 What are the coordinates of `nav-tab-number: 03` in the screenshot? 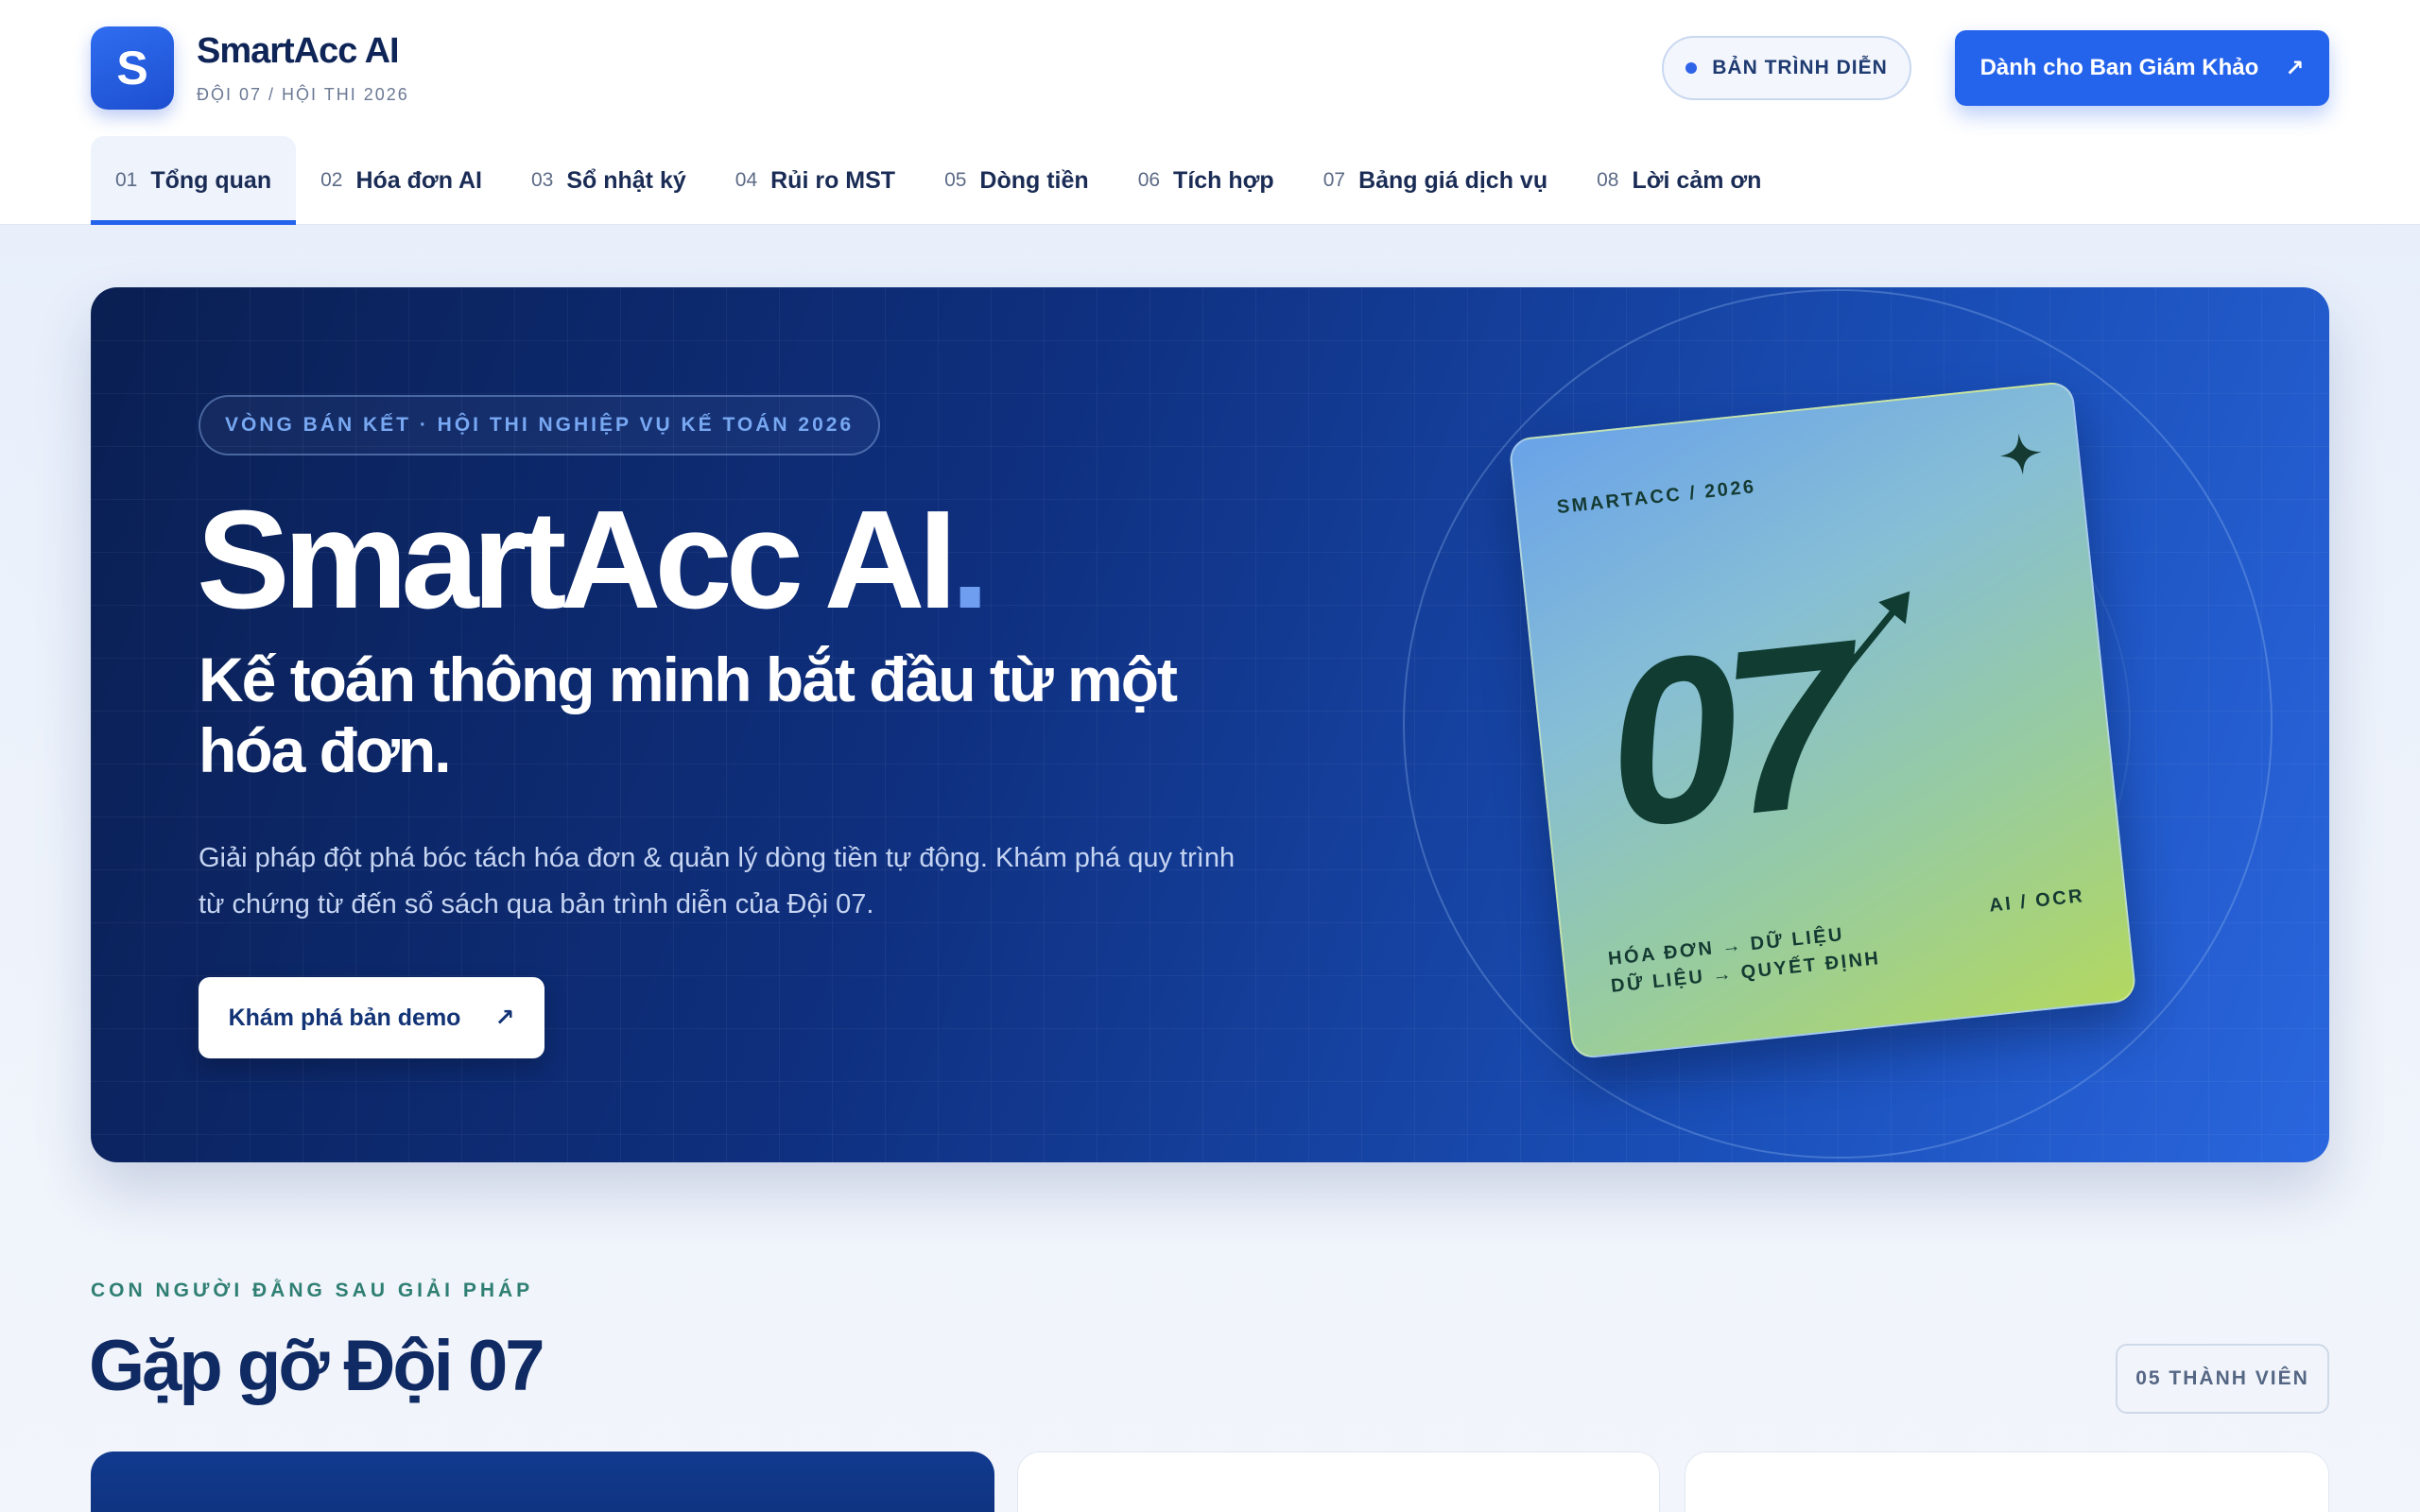 It's located at (542, 180).